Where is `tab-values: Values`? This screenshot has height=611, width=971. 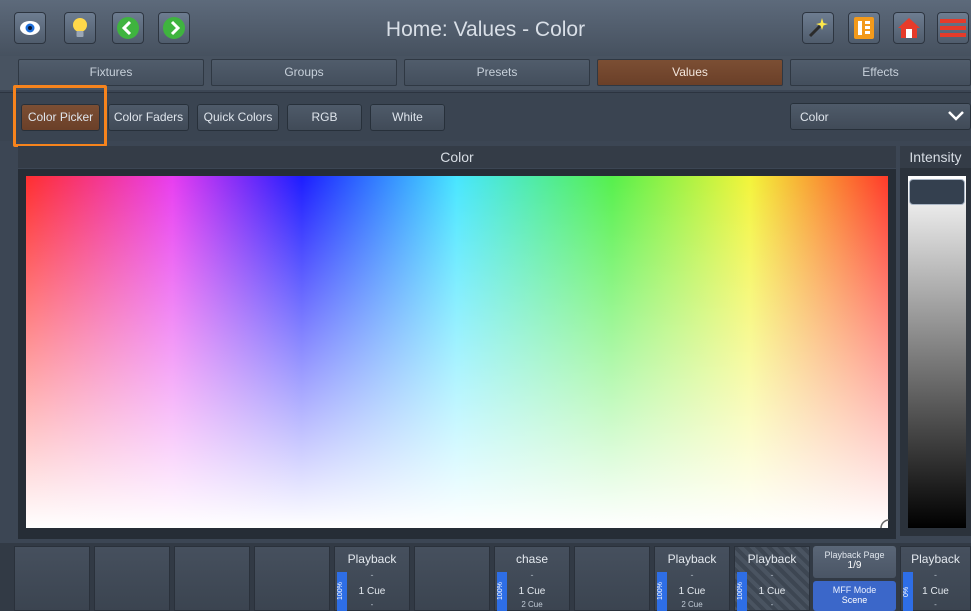 tab-values: Values is located at coordinates (690, 72).